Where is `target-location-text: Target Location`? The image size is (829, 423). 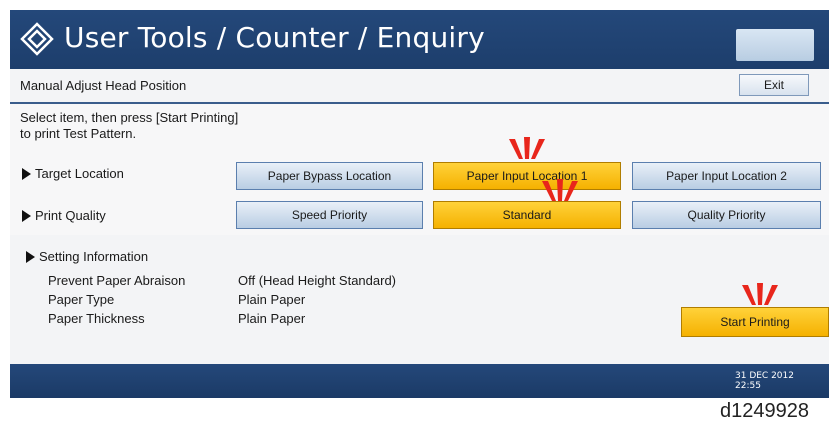
target-location-text: Target Location is located at coordinates (79, 173).